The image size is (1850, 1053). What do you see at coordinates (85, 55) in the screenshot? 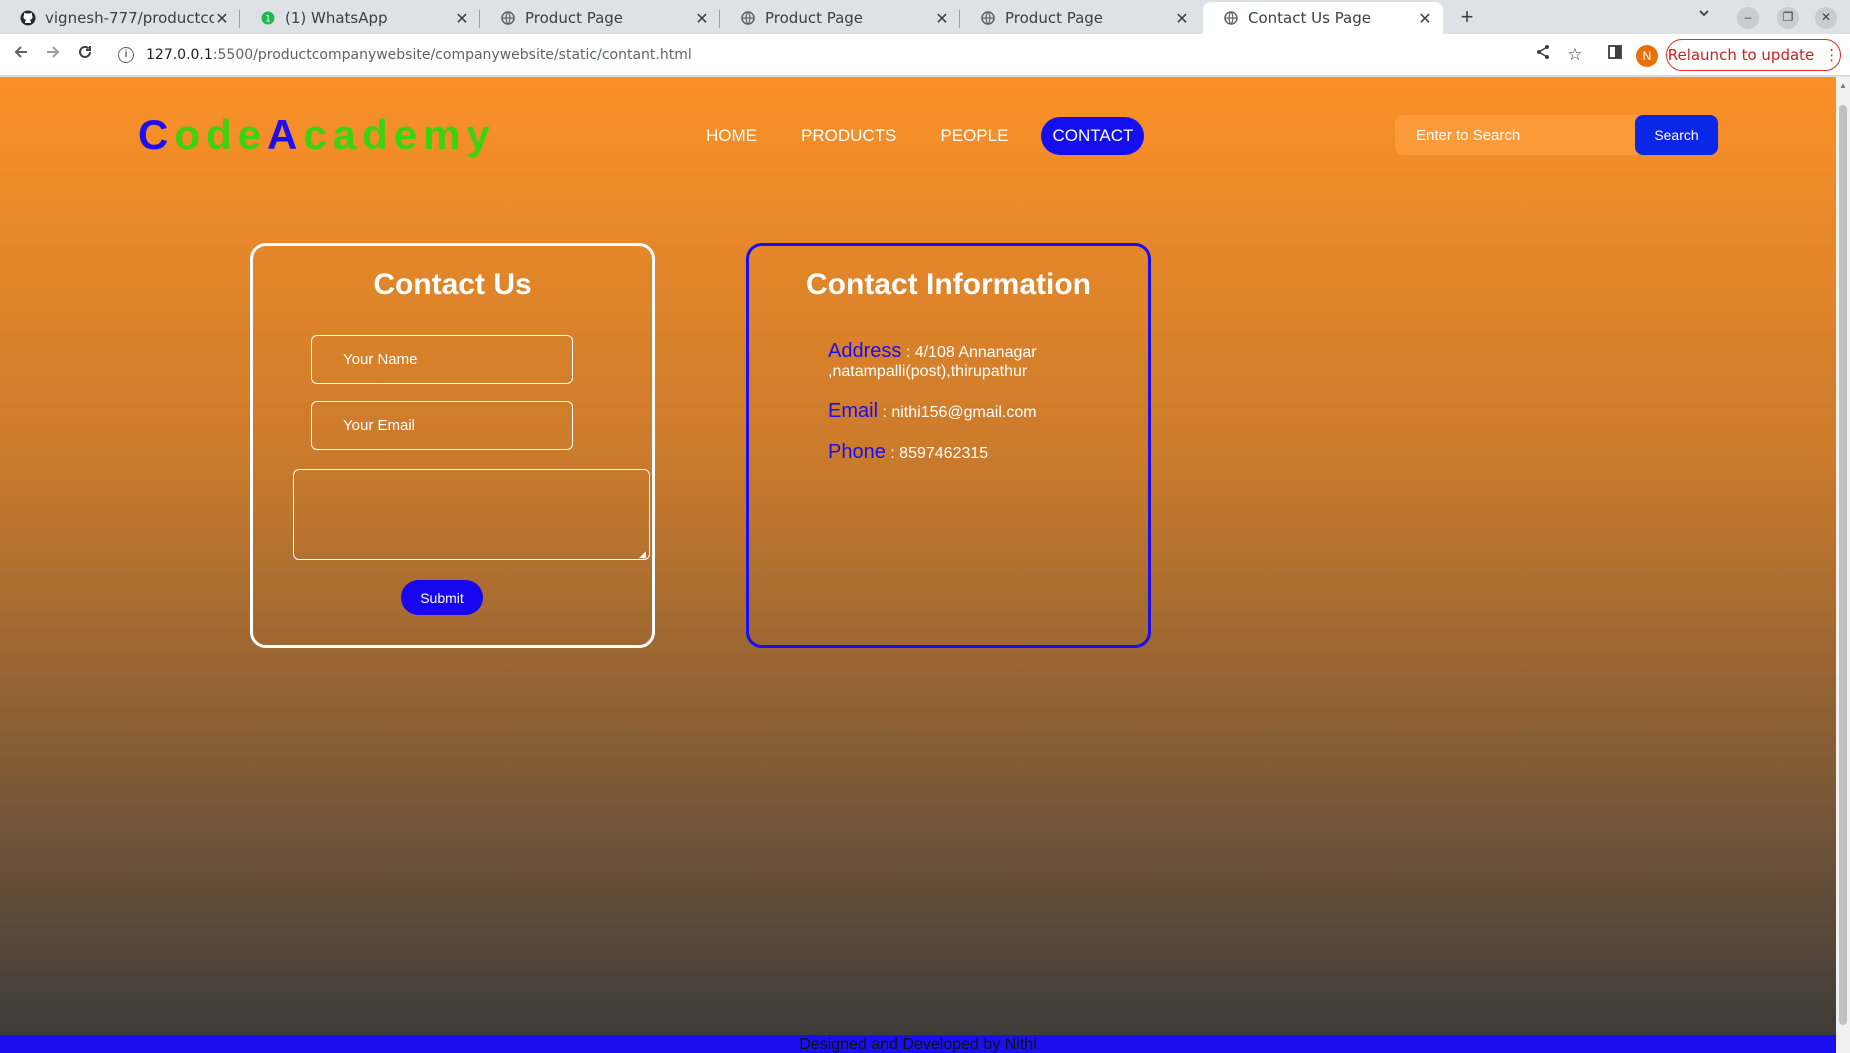
I see `reload-icon` at bounding box center [85, 55].